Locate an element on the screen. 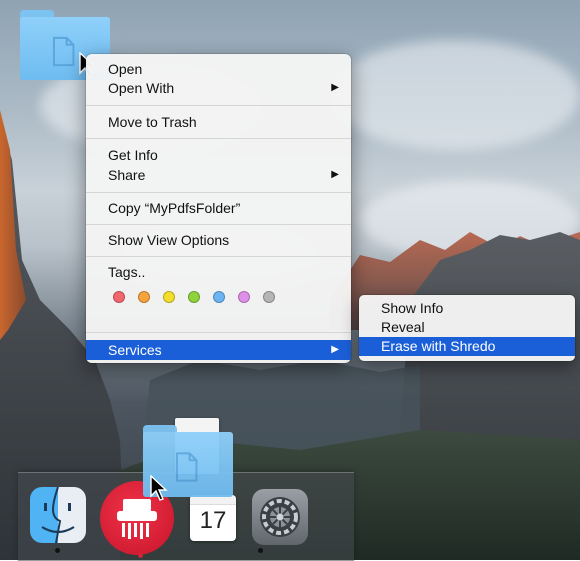  menu-item-label: Open is located at coordinates (125, 69).